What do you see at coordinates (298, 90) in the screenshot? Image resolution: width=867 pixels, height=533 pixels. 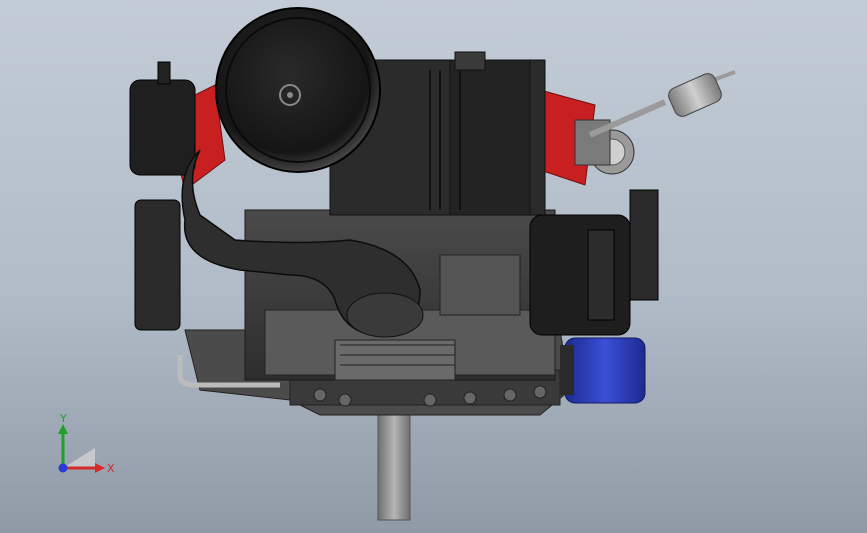 I see `air-filter-cover` at bounding box center [298, 90].